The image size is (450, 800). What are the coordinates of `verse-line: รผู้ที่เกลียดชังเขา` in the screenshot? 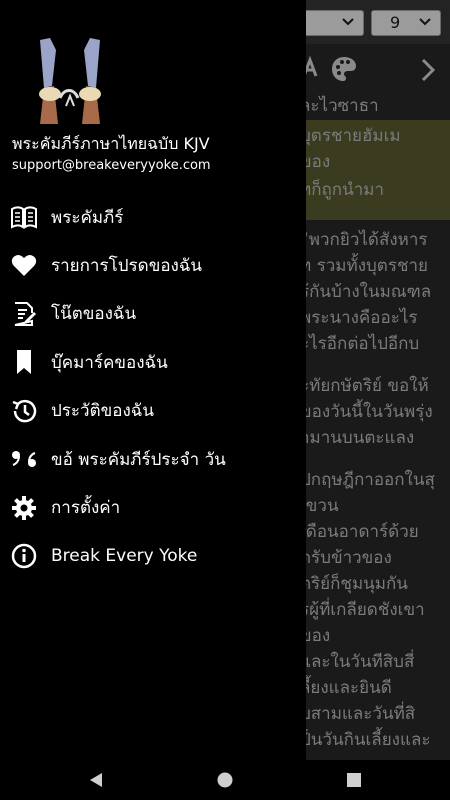 It's located at (362, 610).